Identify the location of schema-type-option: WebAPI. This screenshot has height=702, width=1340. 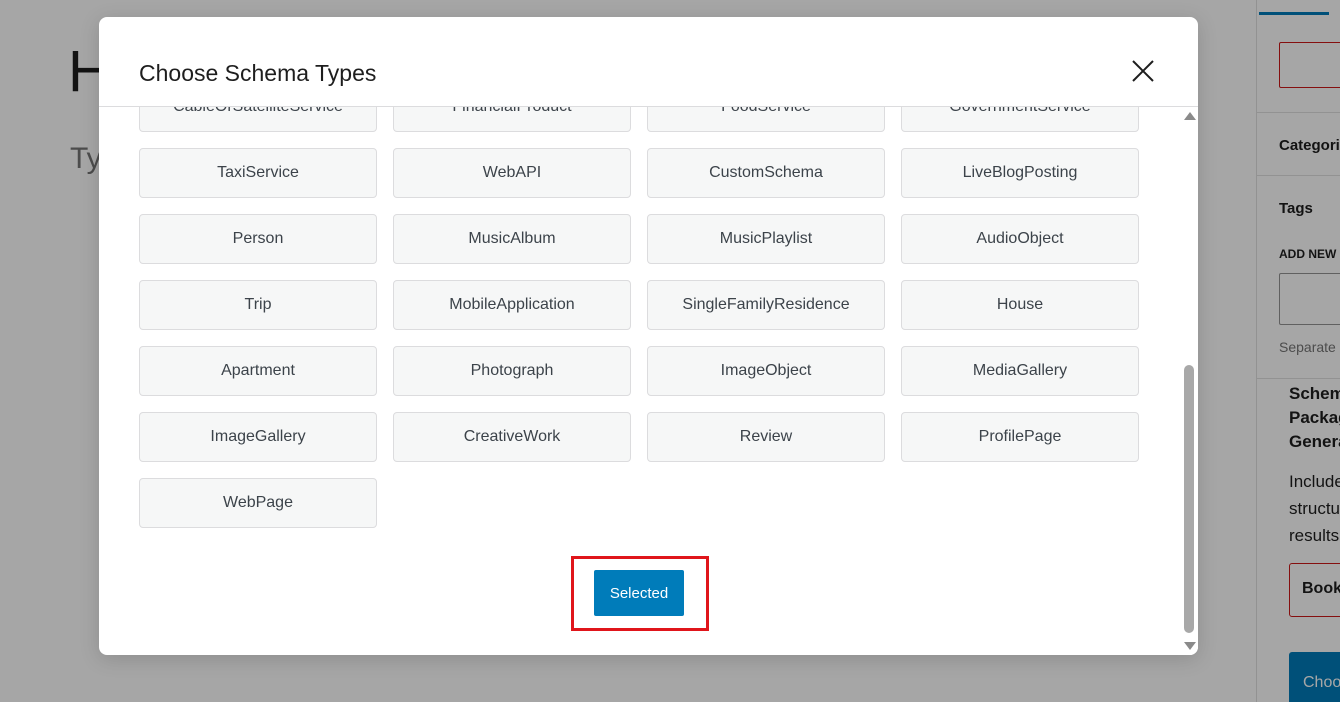
(512, 173).